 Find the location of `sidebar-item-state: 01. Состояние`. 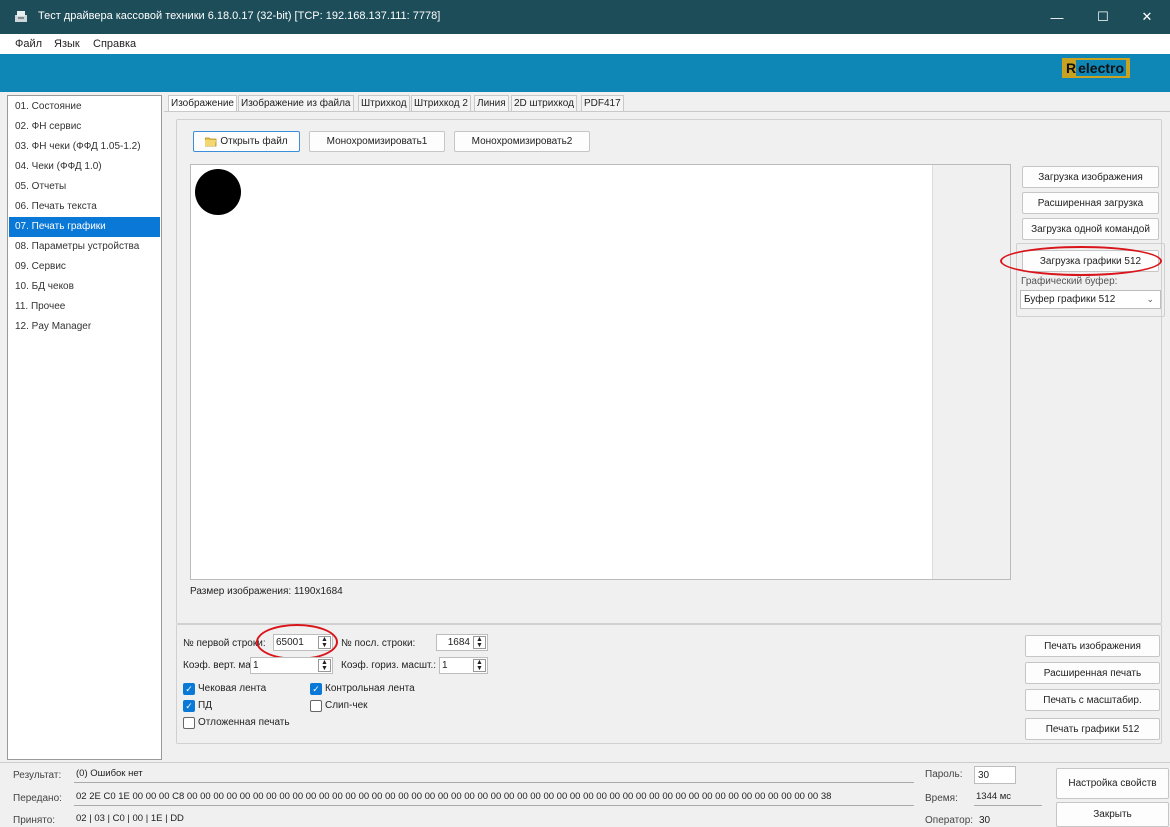

sidebar-item-state: 01. Состояние is located at coordinates (84, 107).